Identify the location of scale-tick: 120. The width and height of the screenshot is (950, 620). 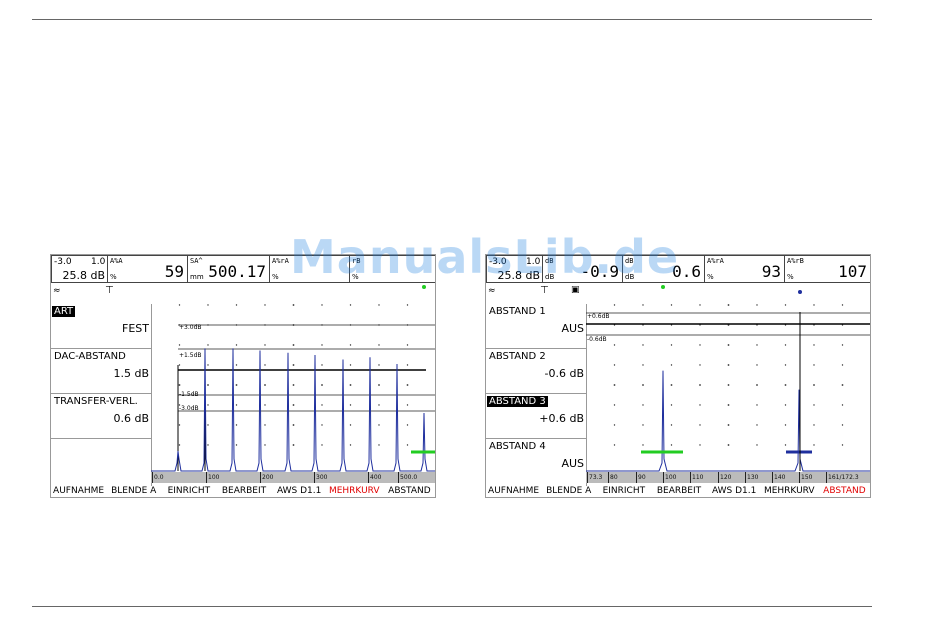
(725, 477).